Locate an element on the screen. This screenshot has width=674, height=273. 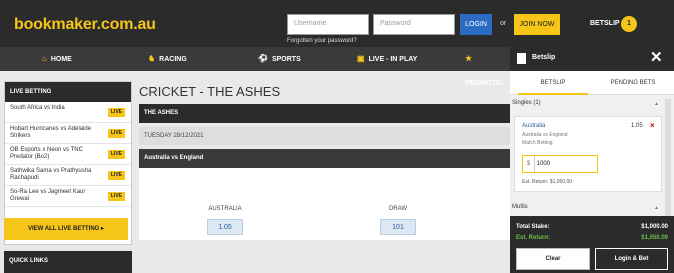
nav-live-in-play: ▣ LIVE - IN PLAY is located at coordinates (387, 59).